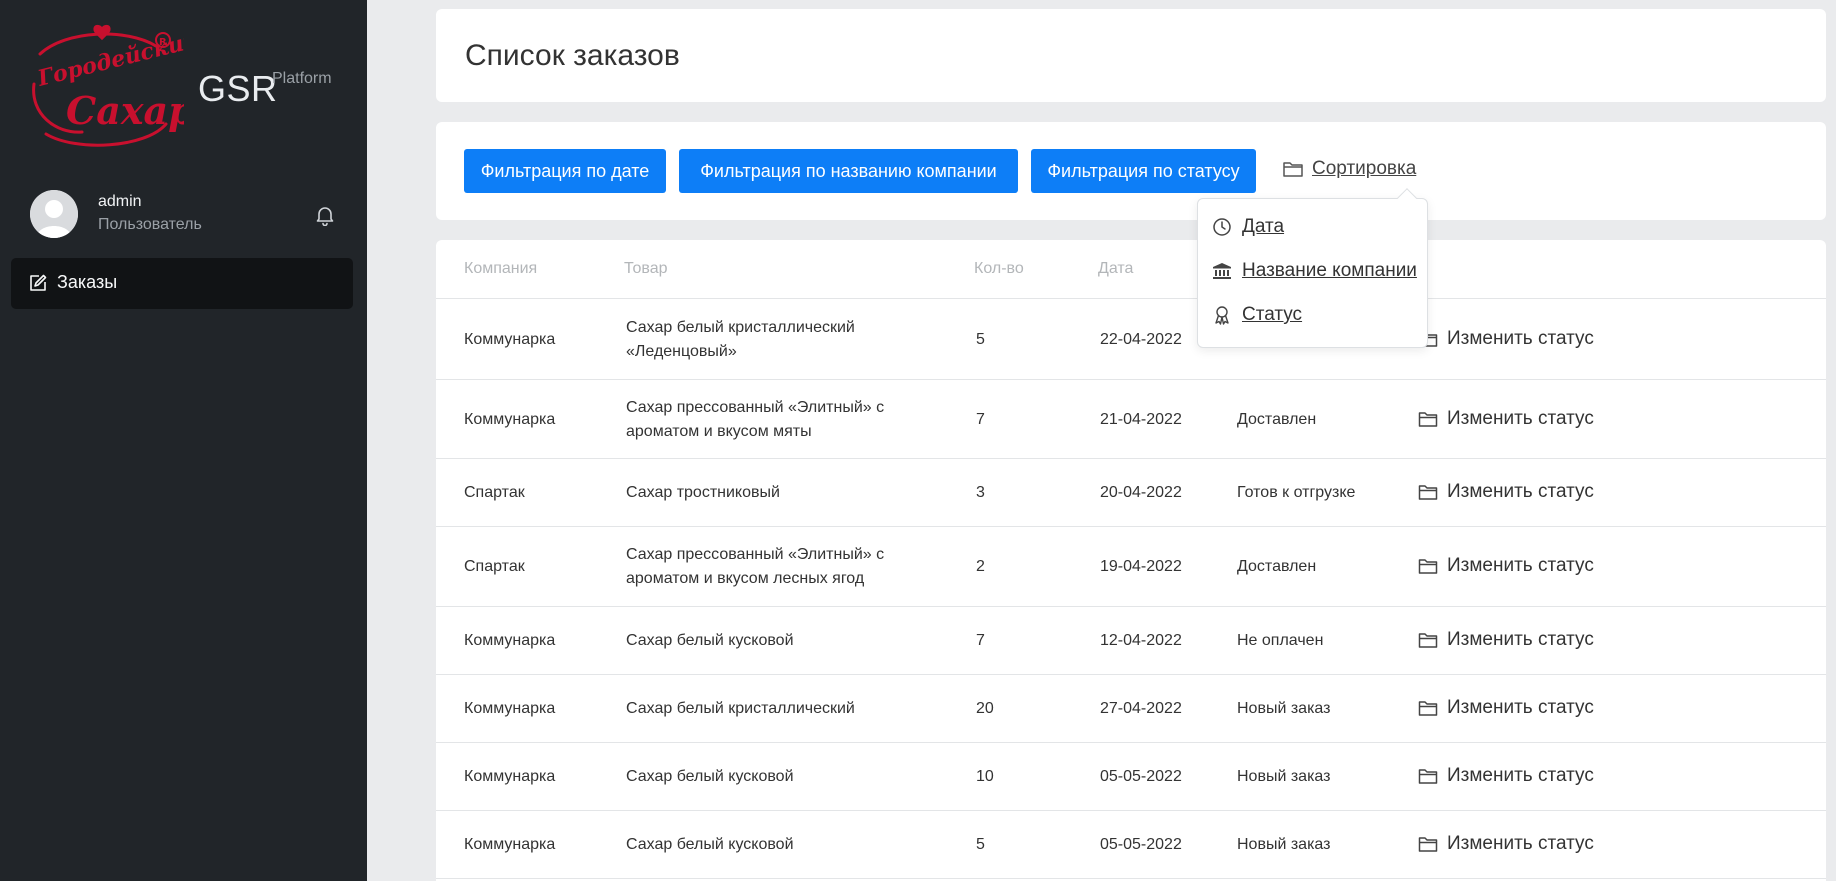 Image resolution: width=1836 pixels, height=881 pixels. What do you see at coordinates (150, 224) in the screenshot?
I see `user-role: Пользователь` at bounding box center [150, 224].